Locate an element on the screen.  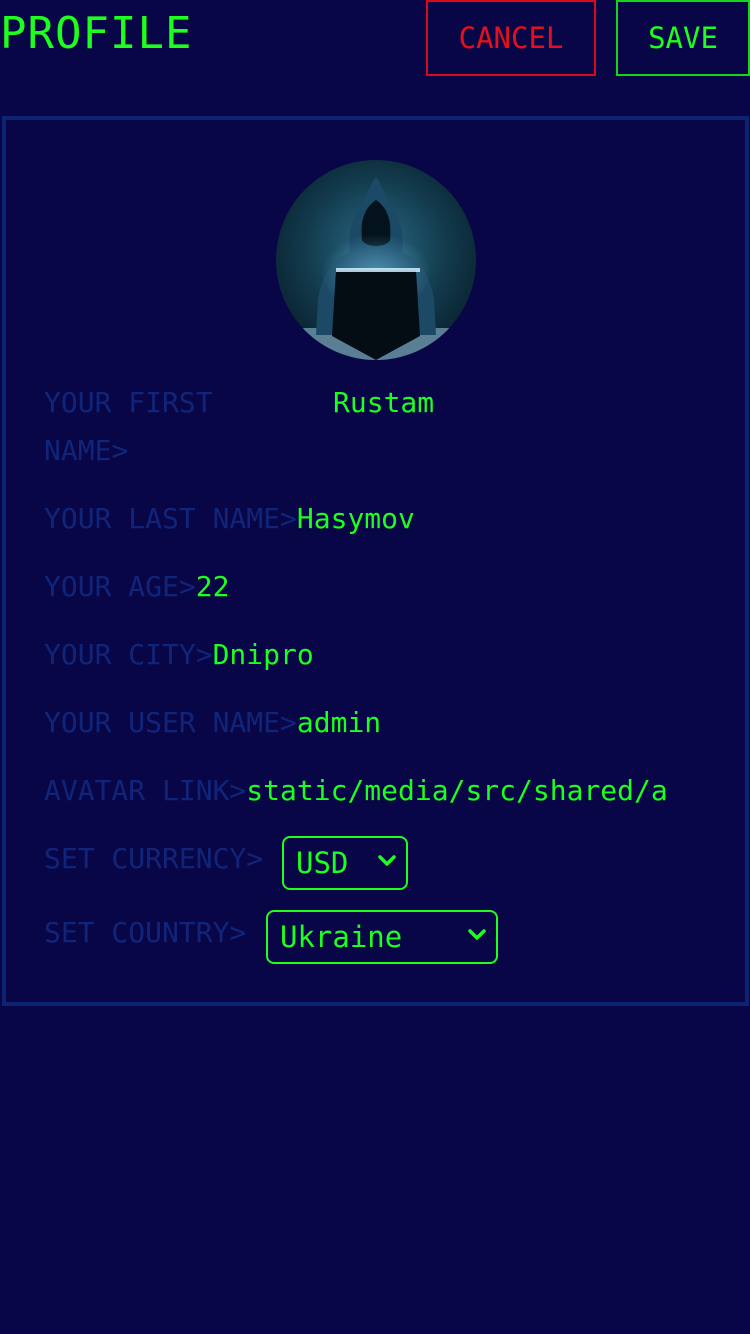
age-row: YOUR AGE>22 is located at coordinates (136, 586).